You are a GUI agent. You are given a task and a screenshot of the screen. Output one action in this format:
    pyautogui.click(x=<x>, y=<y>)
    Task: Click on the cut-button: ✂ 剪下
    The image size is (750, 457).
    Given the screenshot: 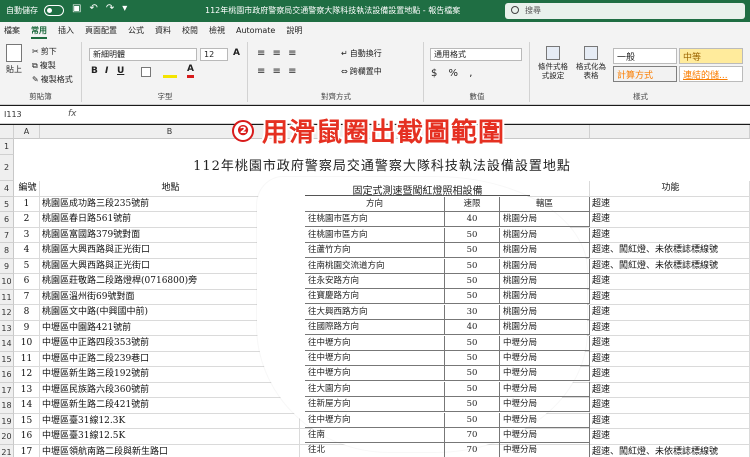 What is the action you would take?
    pyautogui.click(x=44, y=51)
    